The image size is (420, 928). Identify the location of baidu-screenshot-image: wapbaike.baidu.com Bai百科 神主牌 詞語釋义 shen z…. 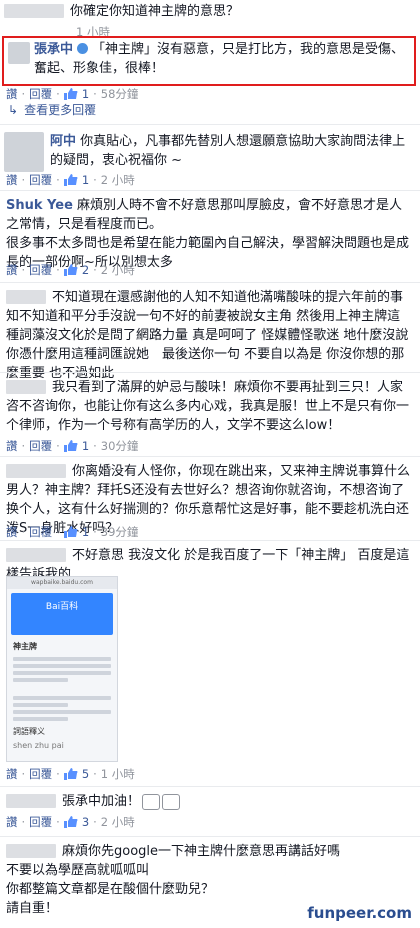
(62, 669).